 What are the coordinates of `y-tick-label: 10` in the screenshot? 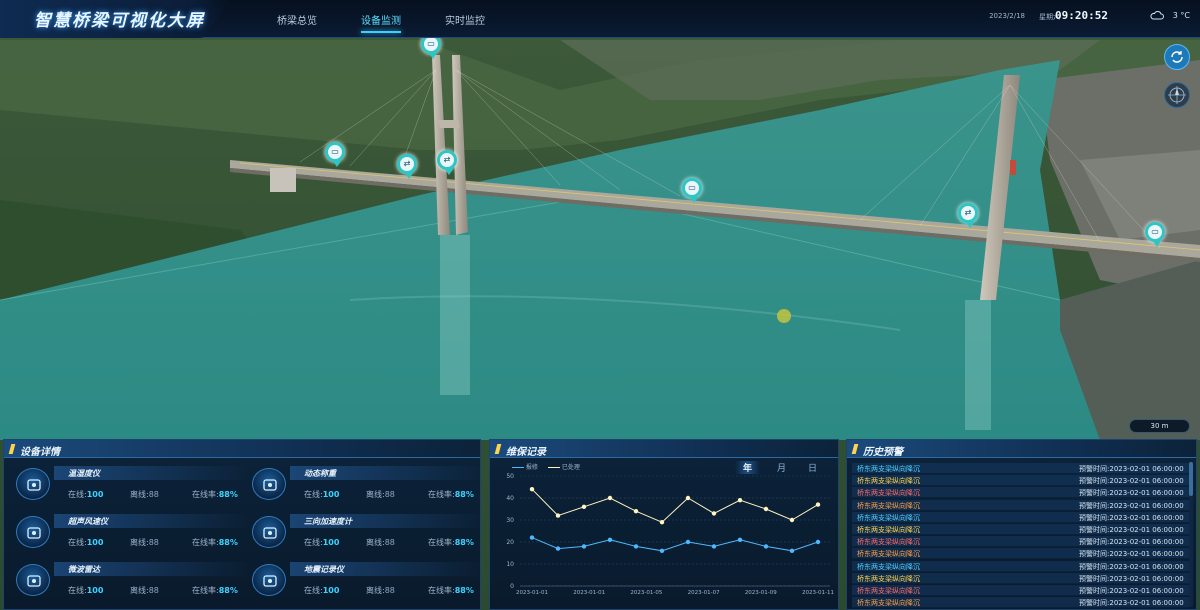 It's located at (510, 564).